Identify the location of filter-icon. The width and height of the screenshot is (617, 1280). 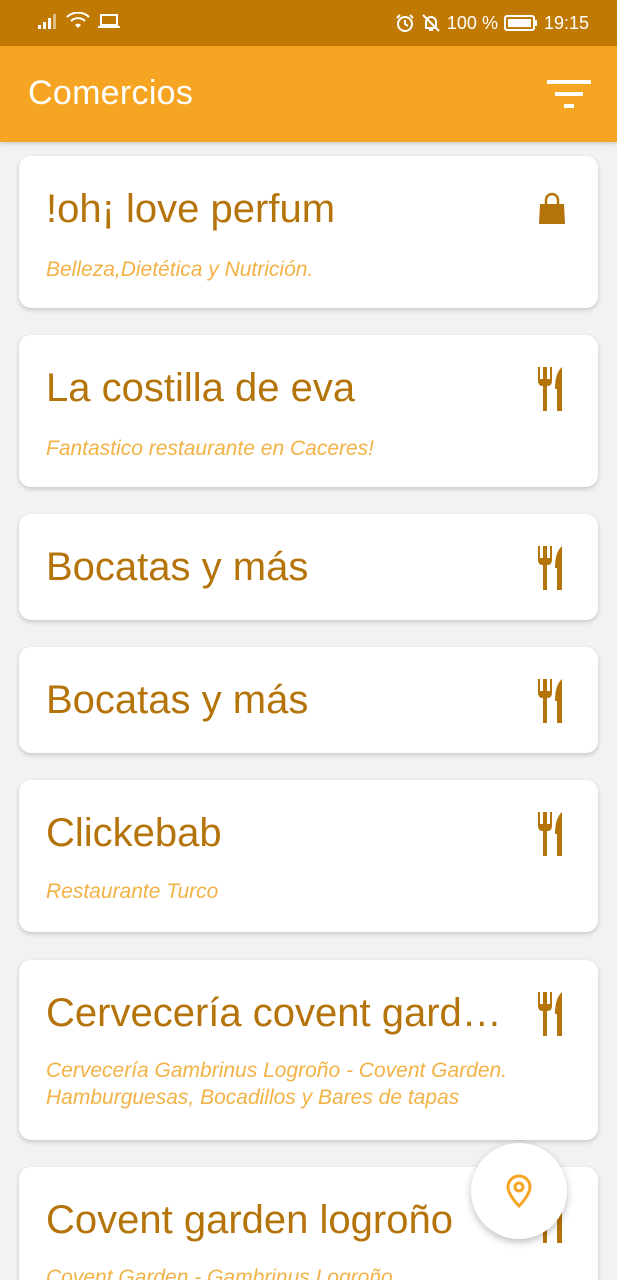
(569, 94).